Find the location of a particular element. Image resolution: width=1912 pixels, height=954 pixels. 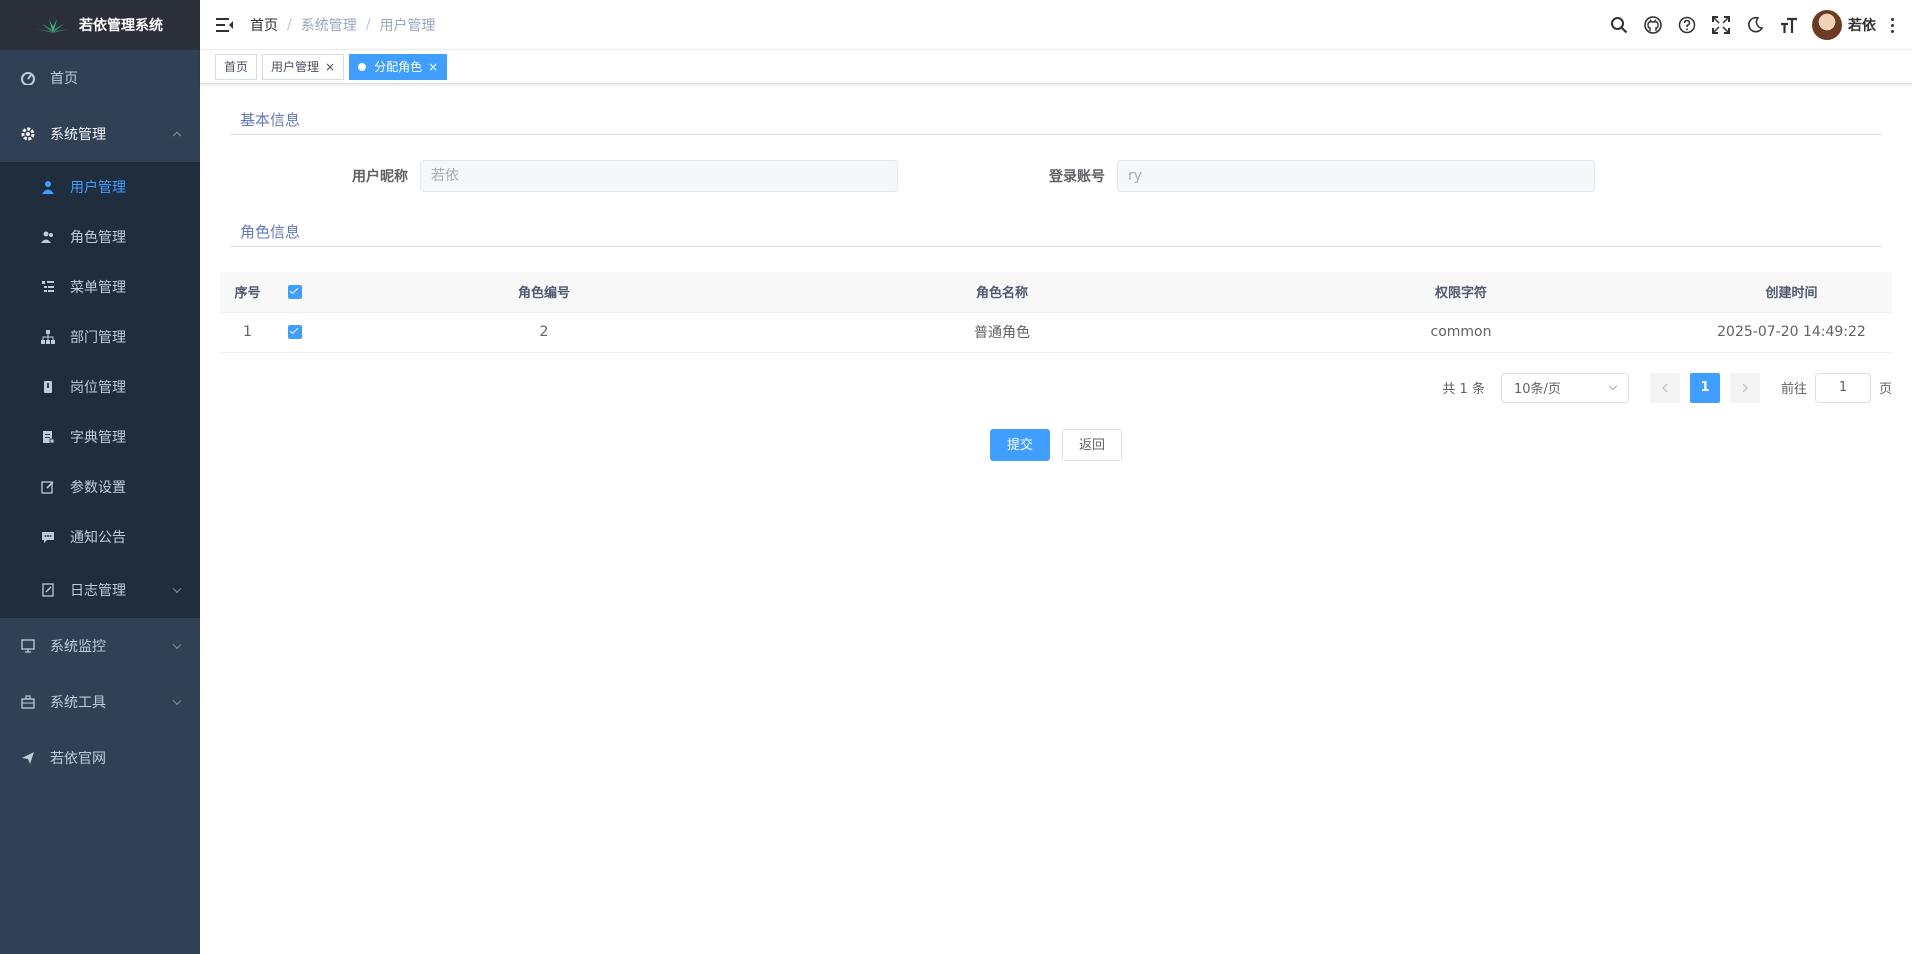

username: 若依 is located at coordinates (1862, 25).